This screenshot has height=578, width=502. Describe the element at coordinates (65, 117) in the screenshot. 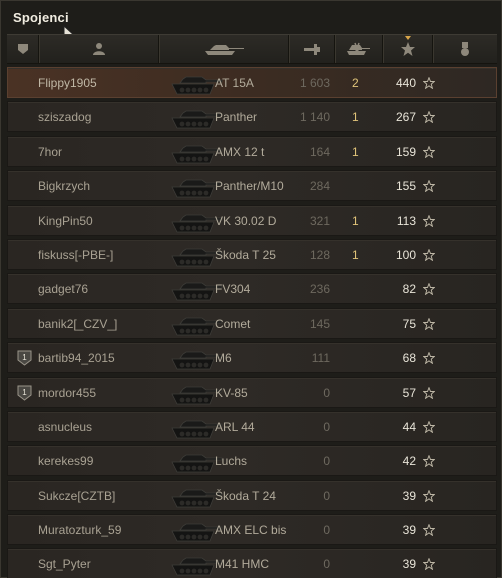

I see `player-name: sziszadog` at that location.